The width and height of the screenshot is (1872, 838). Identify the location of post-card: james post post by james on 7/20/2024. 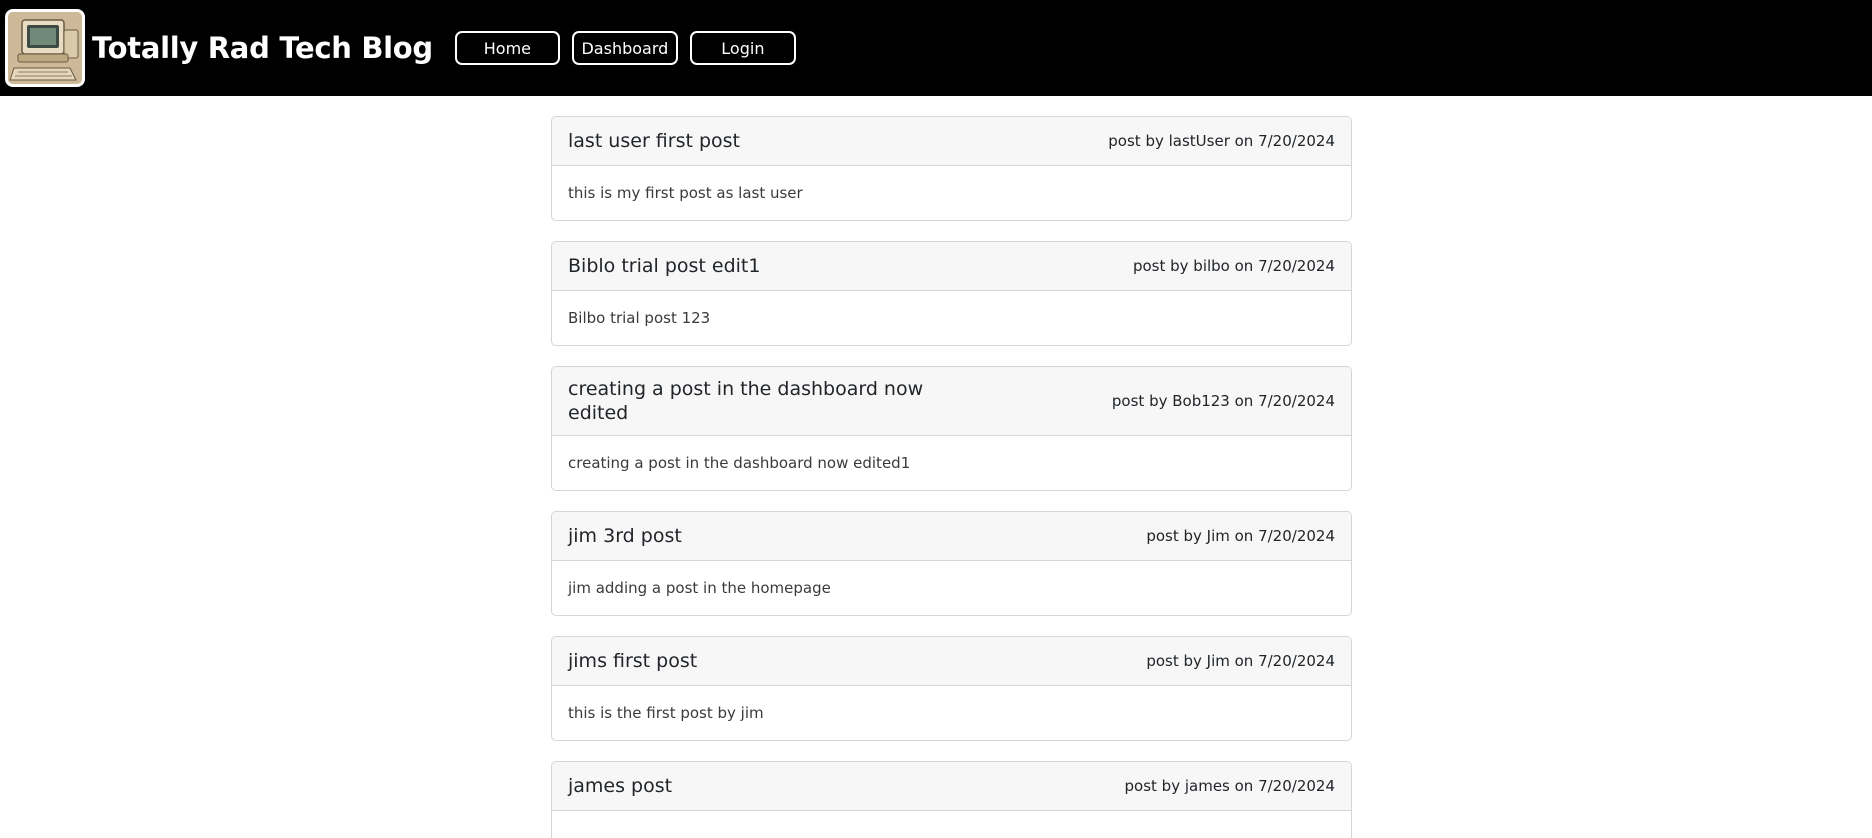
(951, 799).